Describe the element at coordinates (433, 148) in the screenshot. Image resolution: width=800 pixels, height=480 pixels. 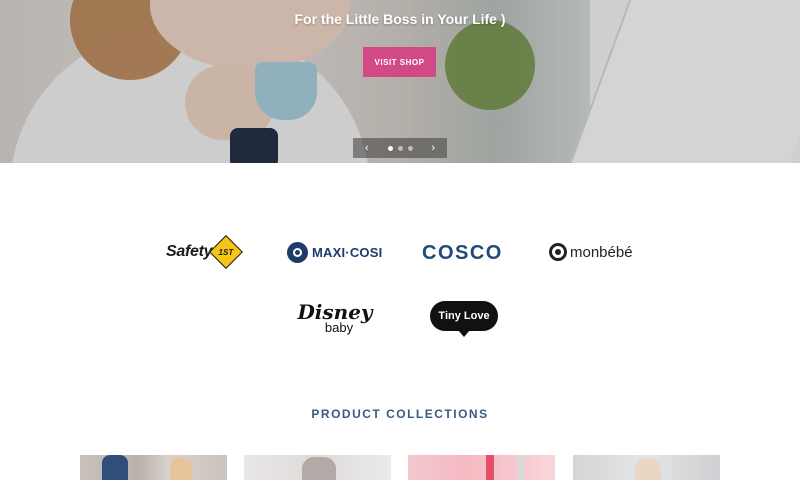
I see `chevron-right-icon: ›` at that location.